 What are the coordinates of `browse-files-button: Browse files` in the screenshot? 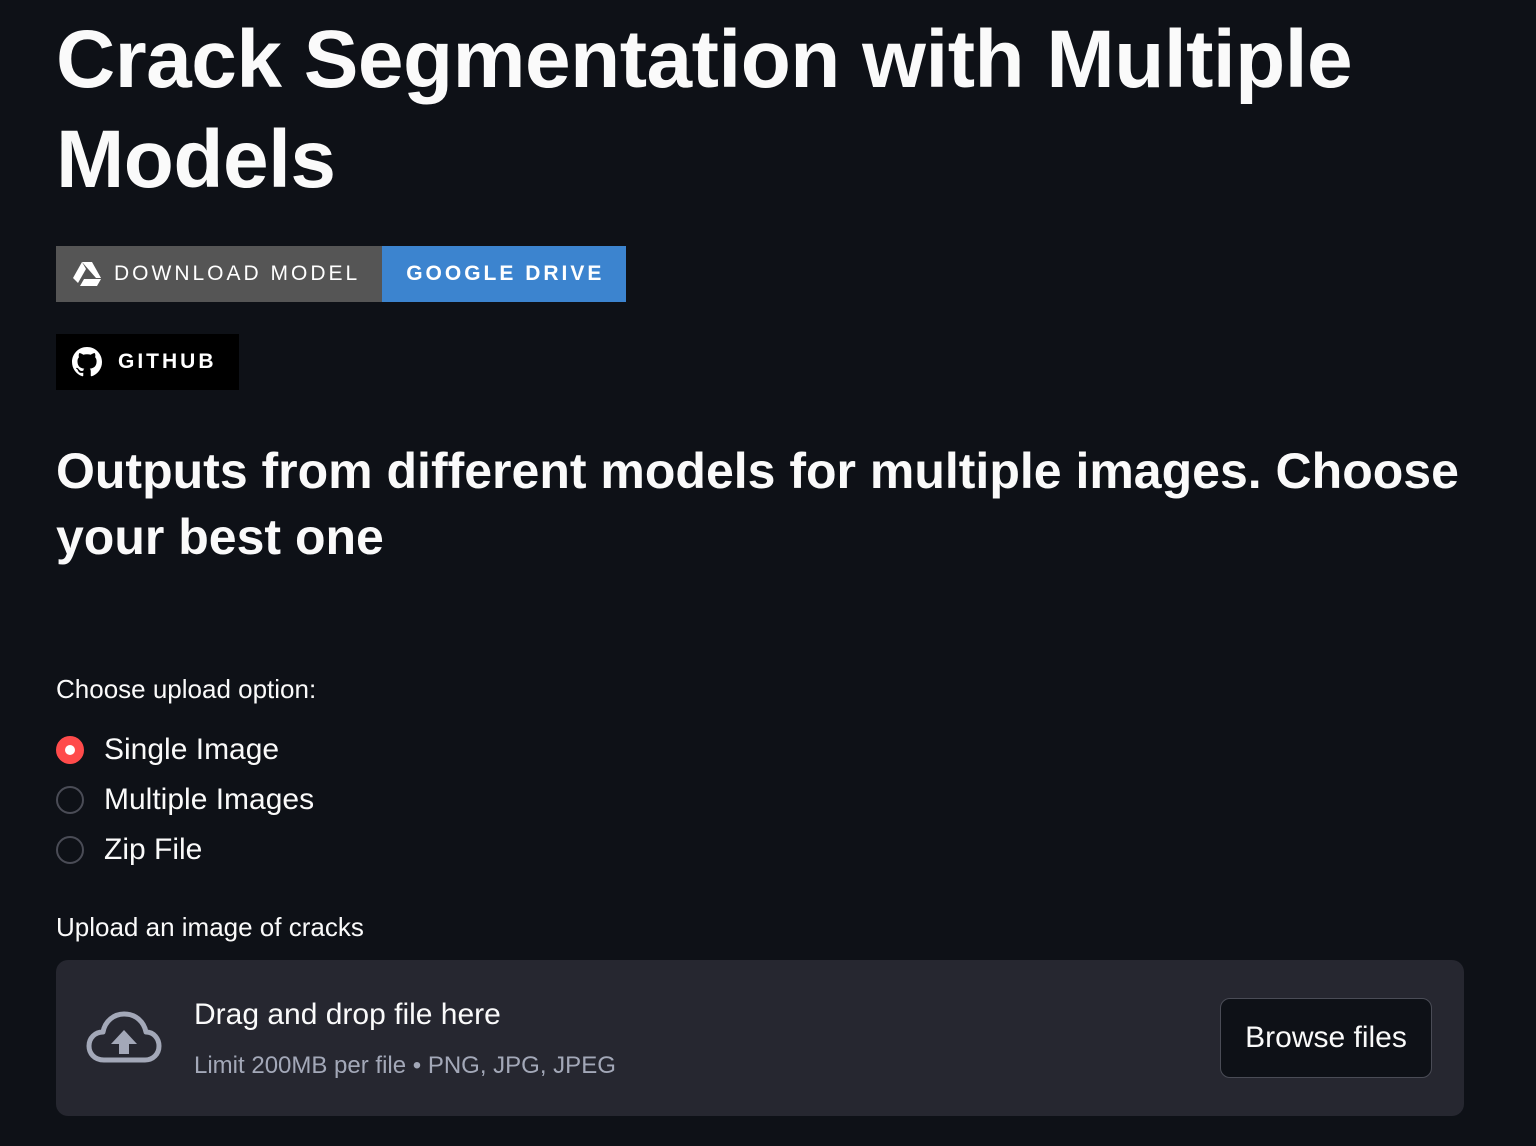 It's located at (1326, 1038).